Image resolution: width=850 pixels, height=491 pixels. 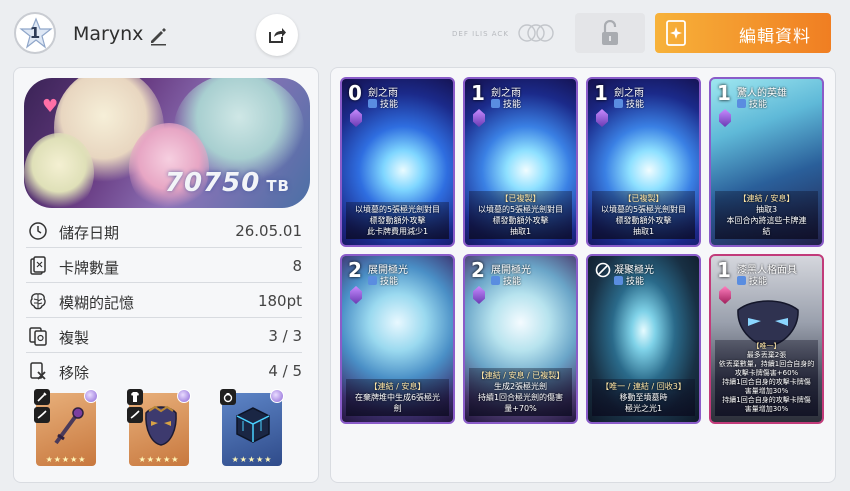 I want to click on card-desc-line: 量+70%, so click(x=520, y=408).